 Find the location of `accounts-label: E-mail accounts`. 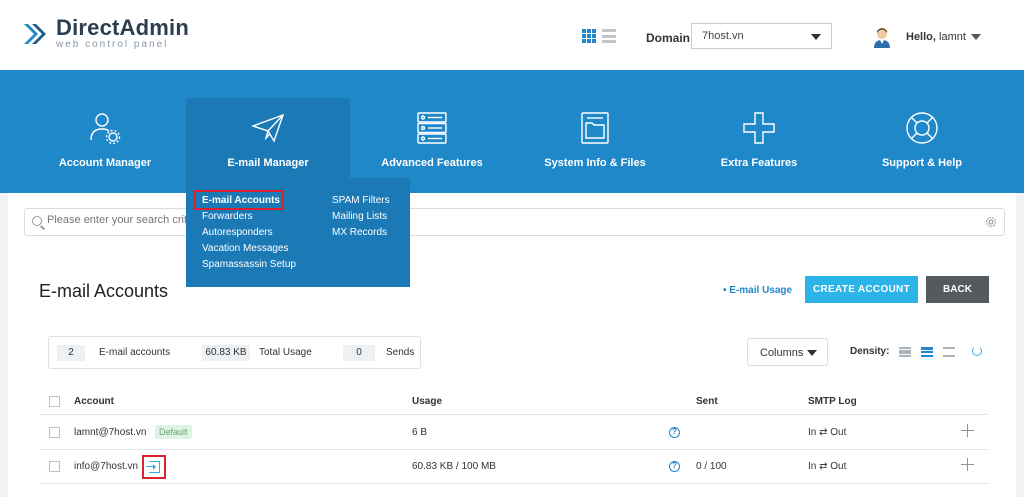

accounts-label: E-mail accounts is located at coordinates (135, 352).